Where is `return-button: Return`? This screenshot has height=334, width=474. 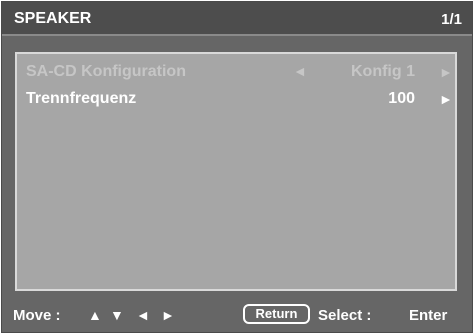
return-button: Return is located at coordinates (276, 314).